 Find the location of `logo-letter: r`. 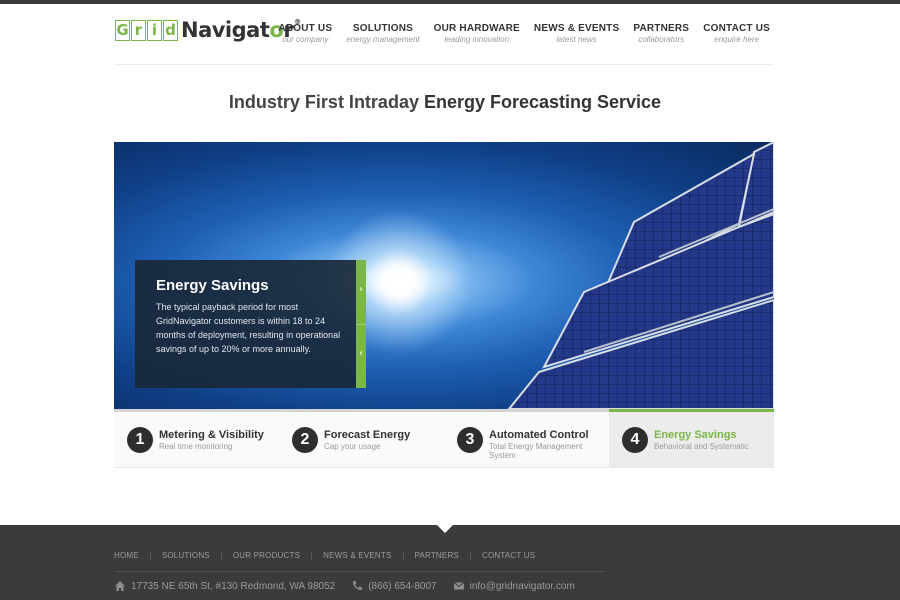

logo-letter: r is located at coordinates (138, 30).